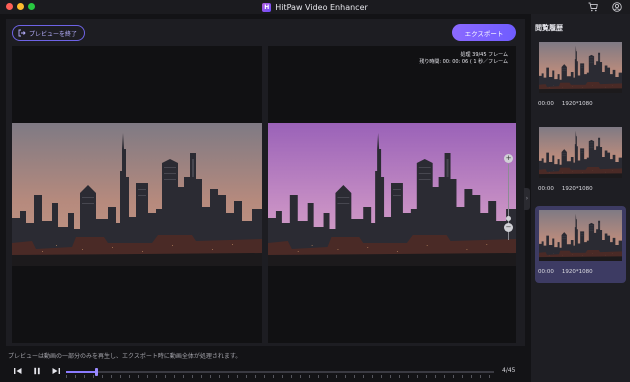  I want to click on next-frame-icon, so click(56, 371).